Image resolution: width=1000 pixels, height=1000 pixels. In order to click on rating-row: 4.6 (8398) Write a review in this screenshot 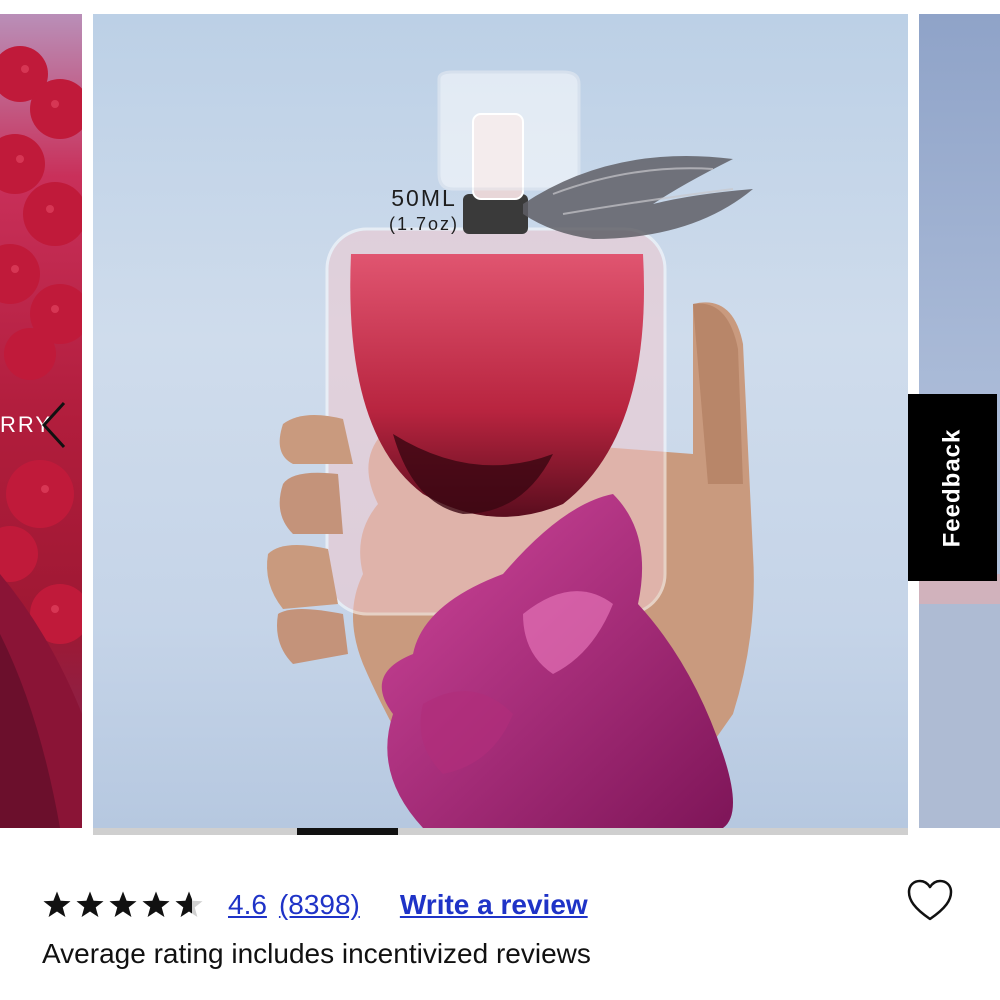, I will do `click(315, 905)`.